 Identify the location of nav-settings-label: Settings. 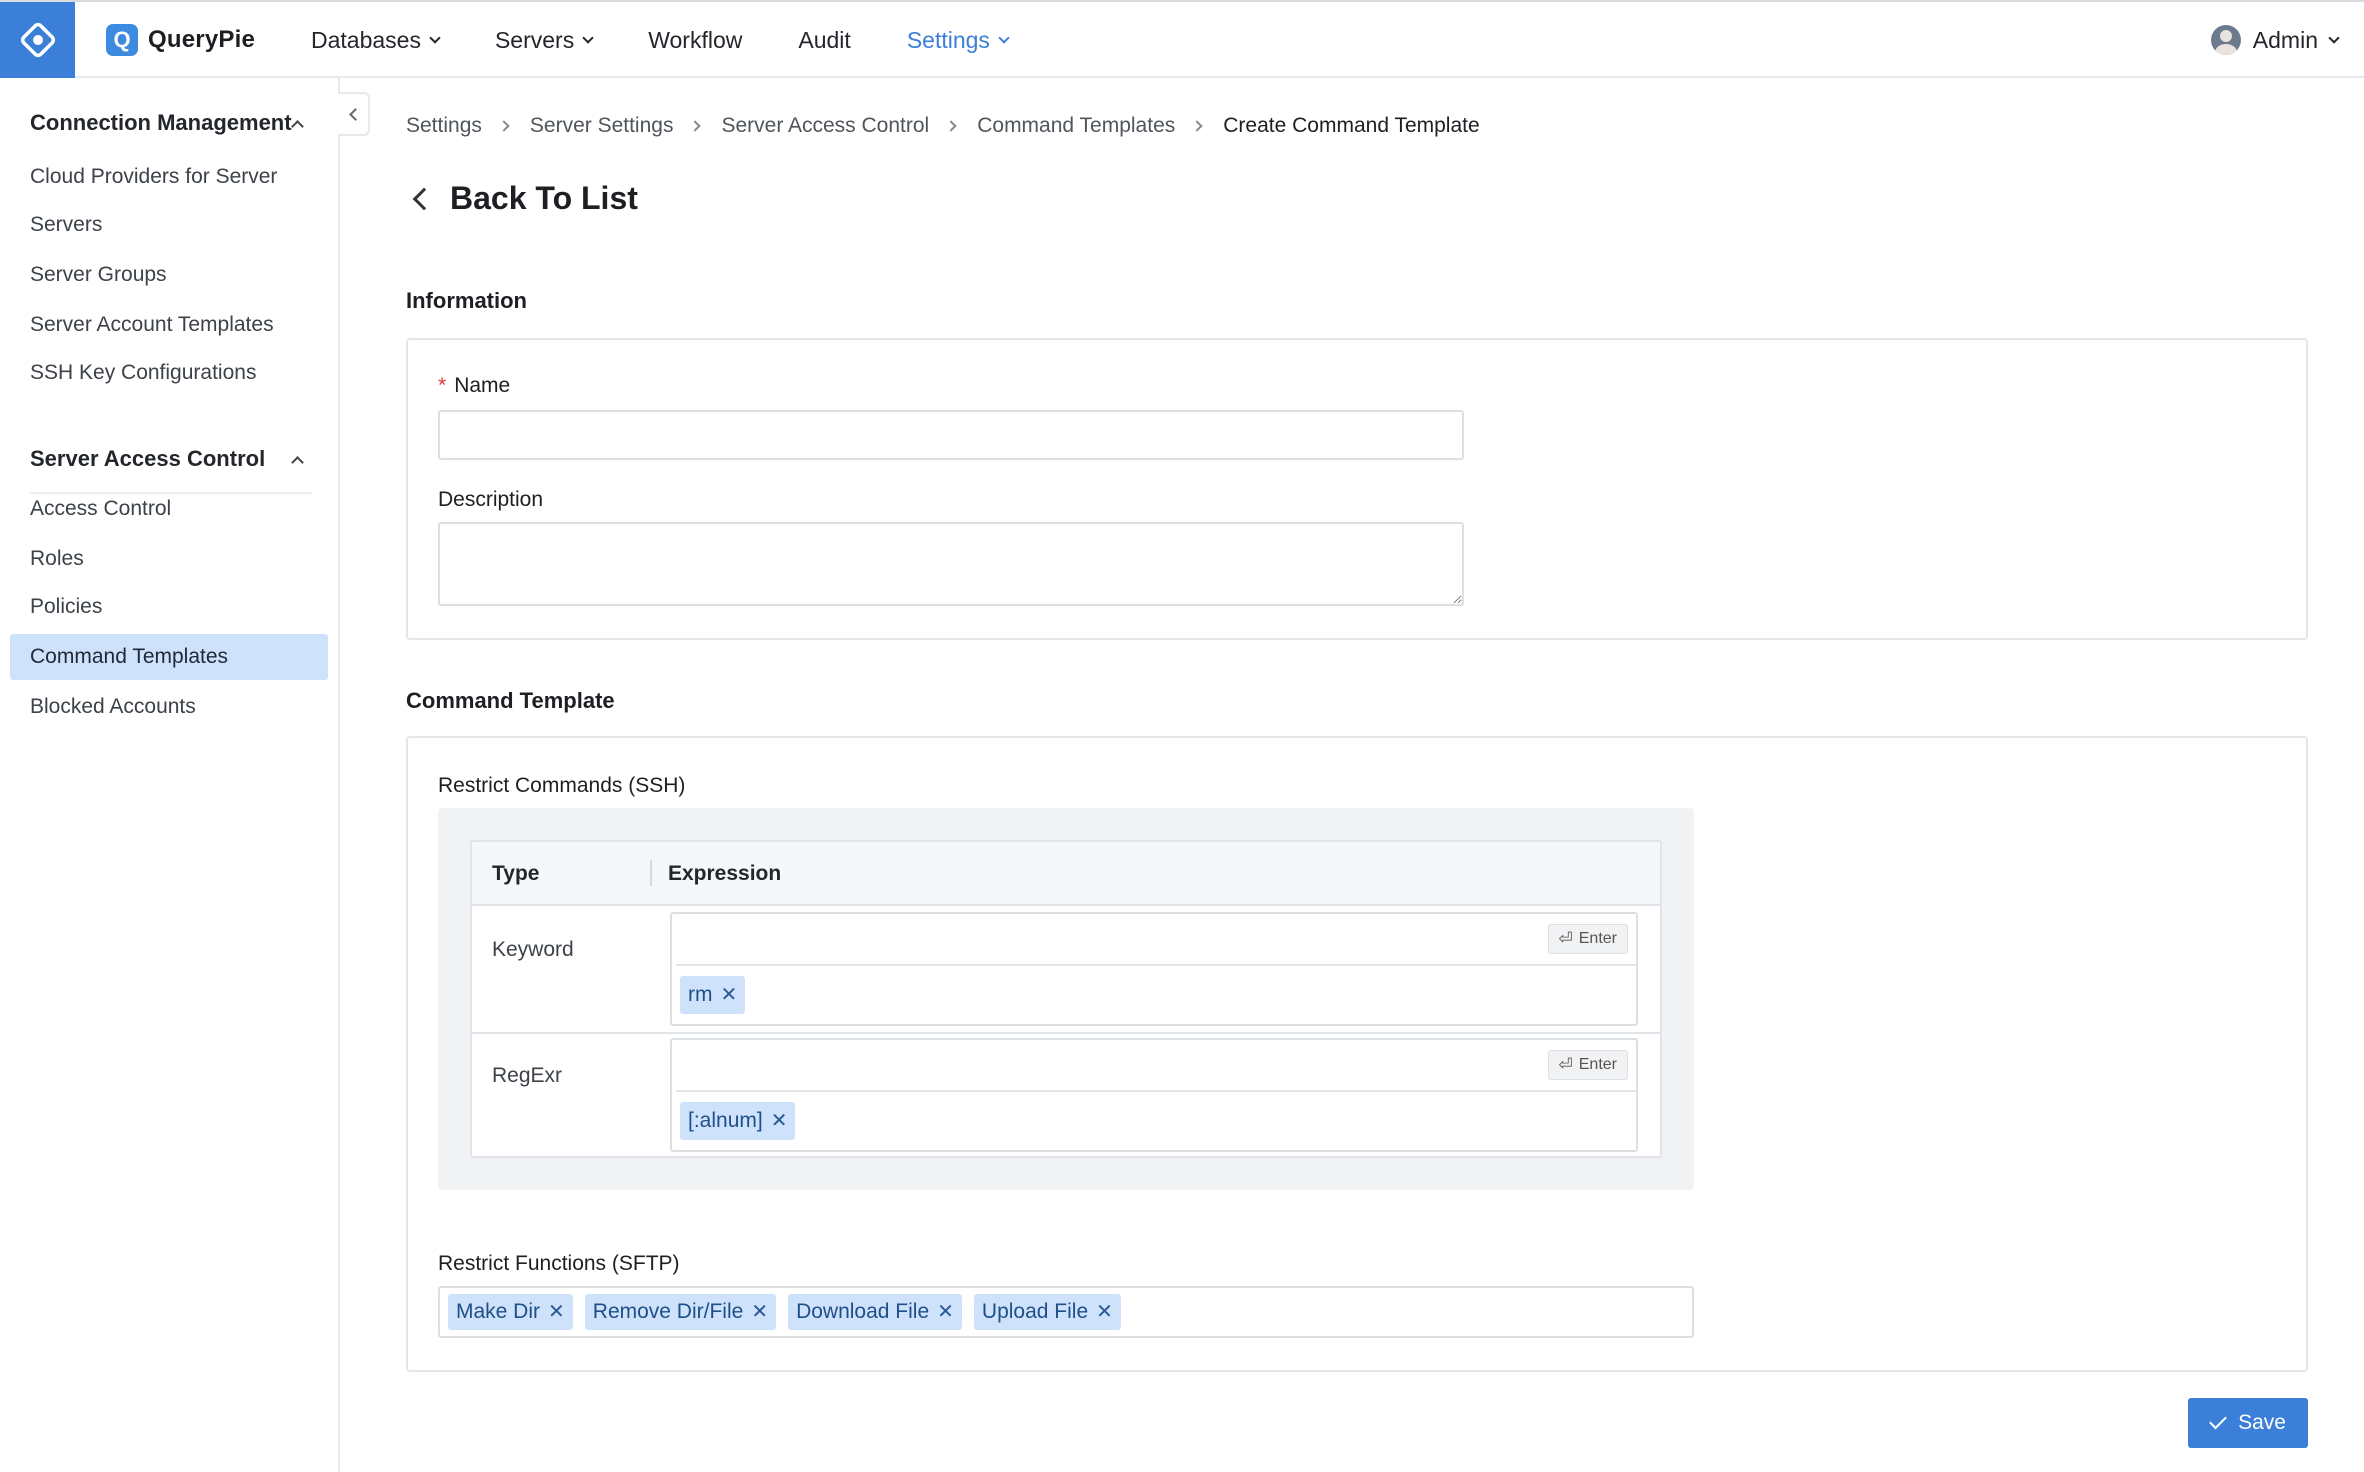
(948, 39).